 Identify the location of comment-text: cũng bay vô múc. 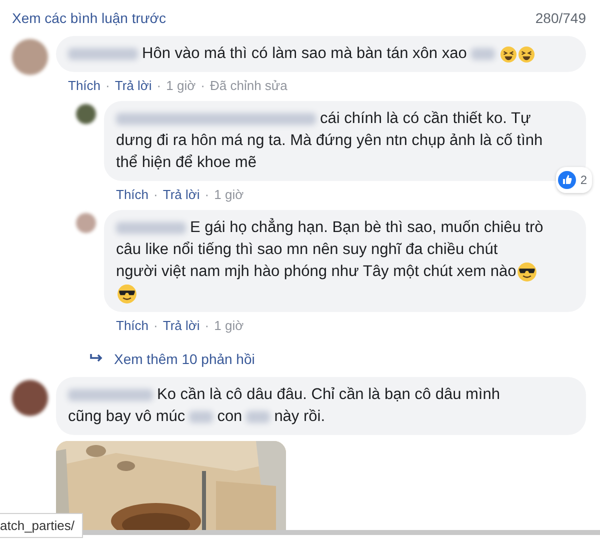
(127, 417).